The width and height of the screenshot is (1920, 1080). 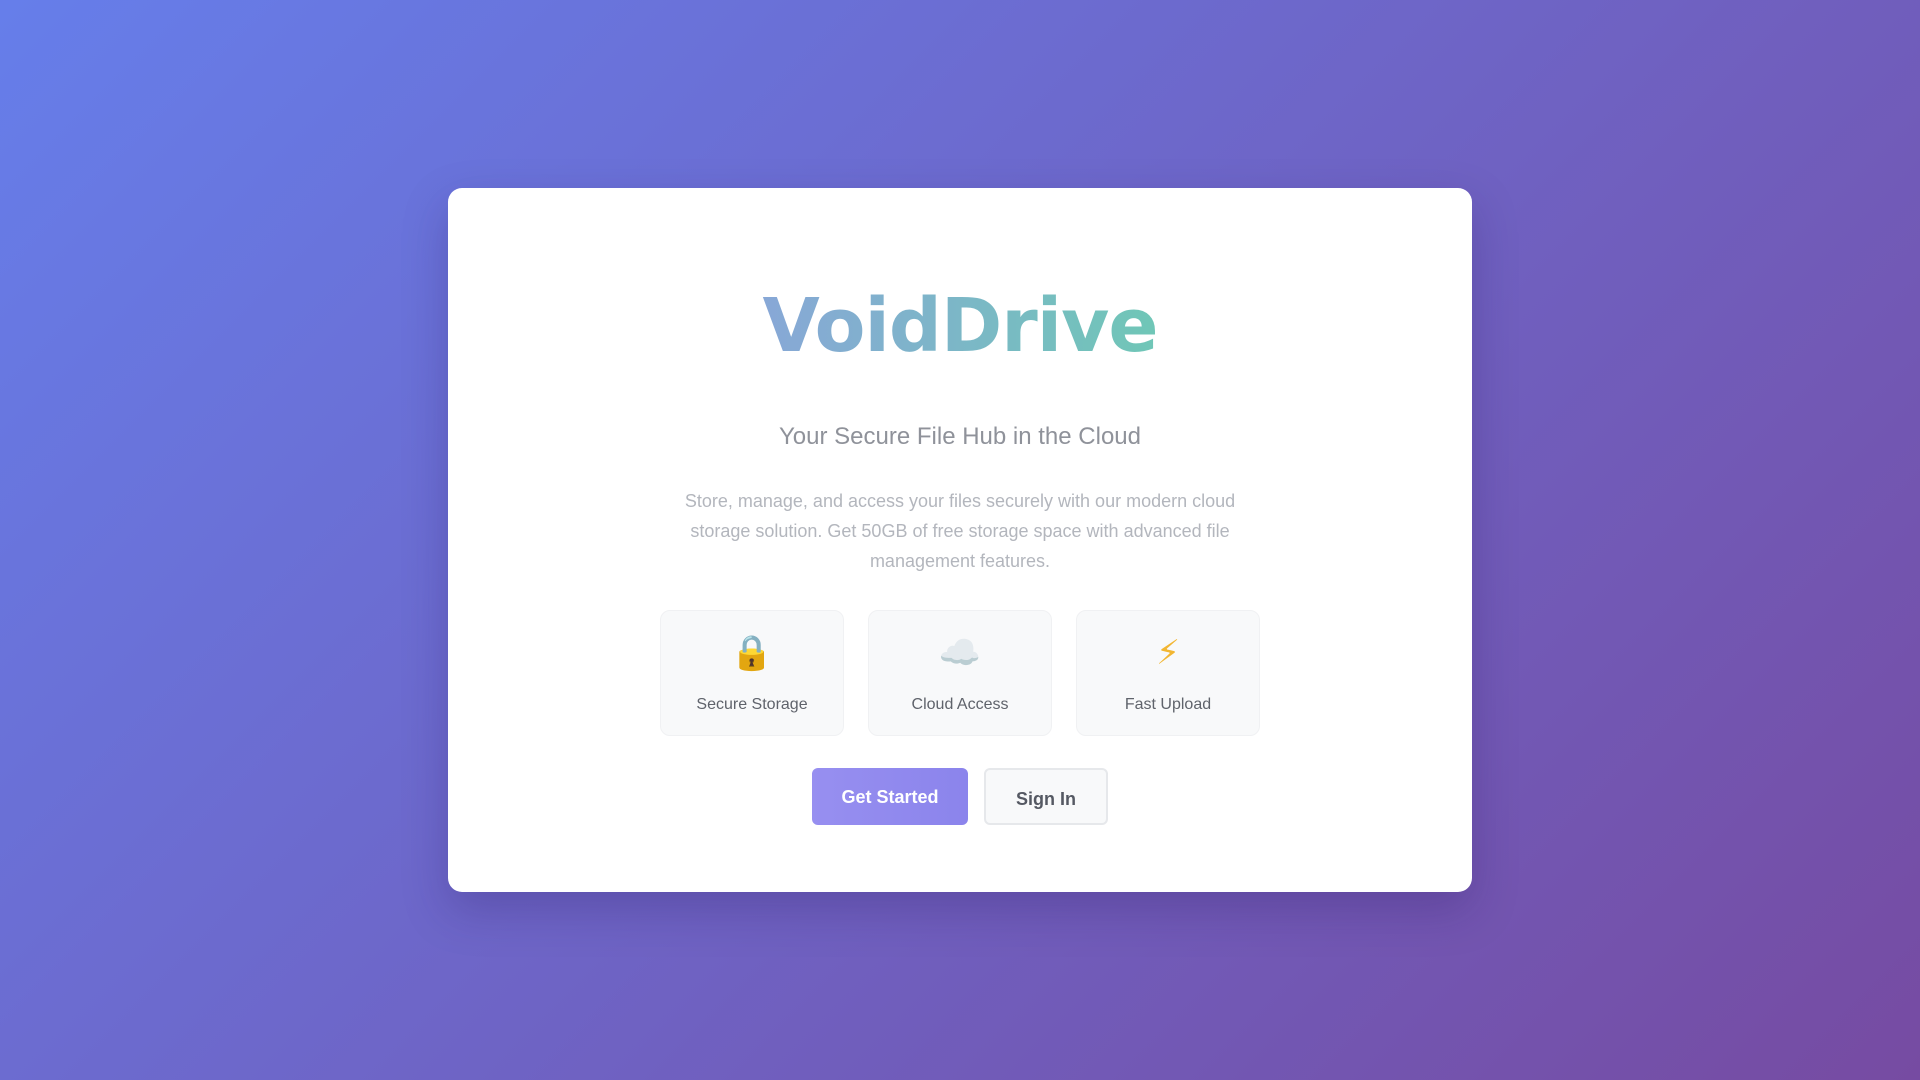 What do you see at coordinates (752, 704) in the screenshot?
I see `feature-label: Secure Storage` at bounding box center [752, 704].